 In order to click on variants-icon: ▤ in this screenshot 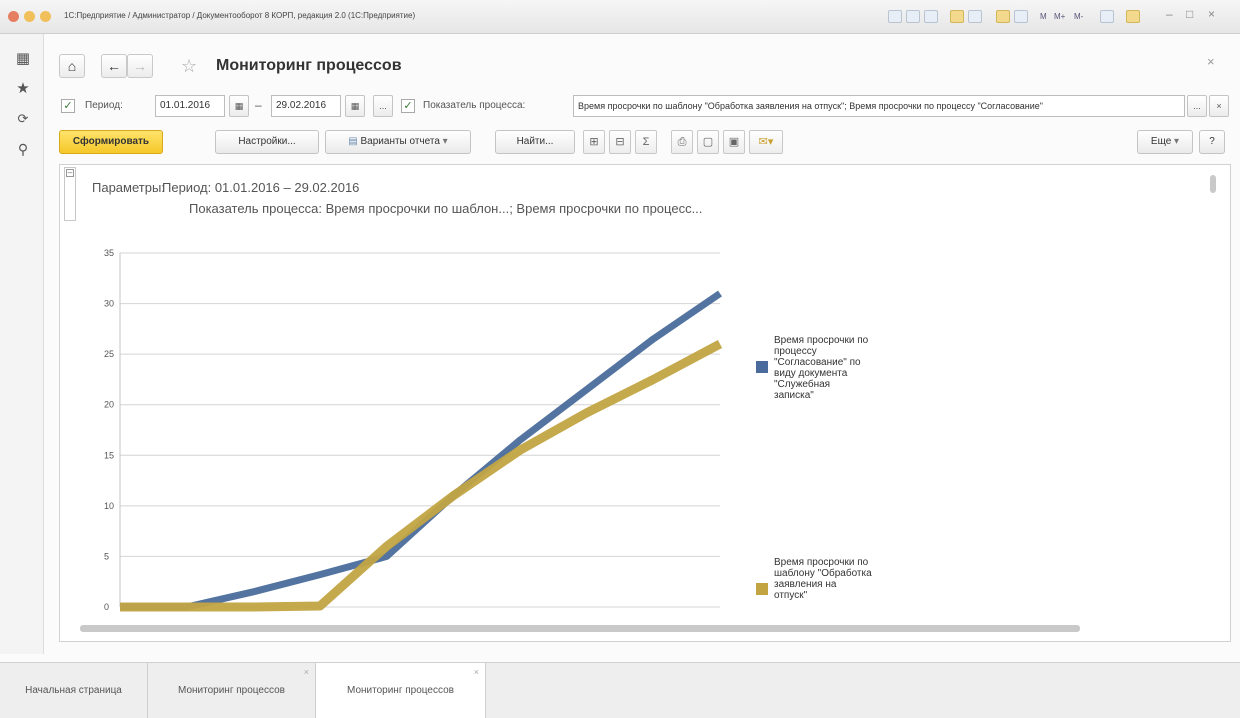, I will do `click(354, 141)`.